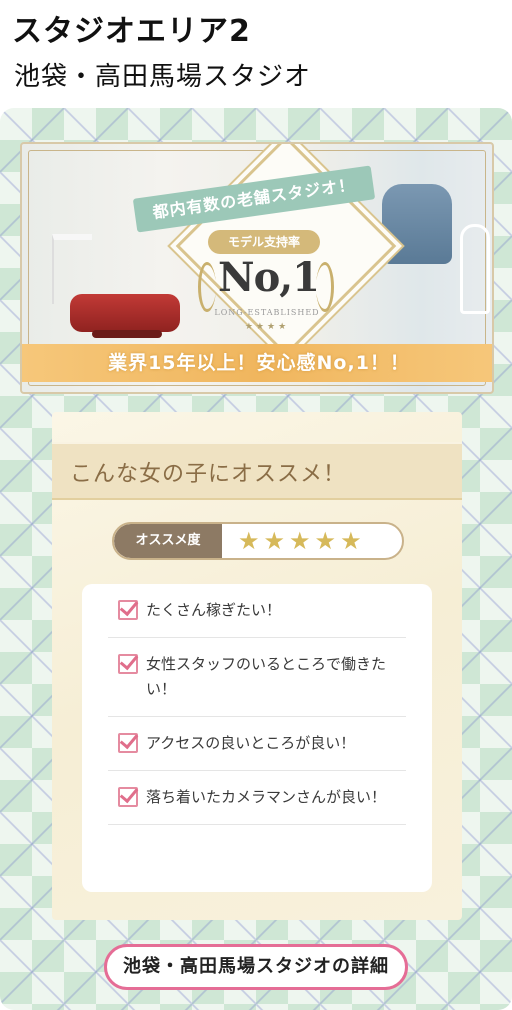 Image resolution: width=512 pixels, height=1010 pixels. I want to click on model-support-label: モデル支持率, so click(264, 242).